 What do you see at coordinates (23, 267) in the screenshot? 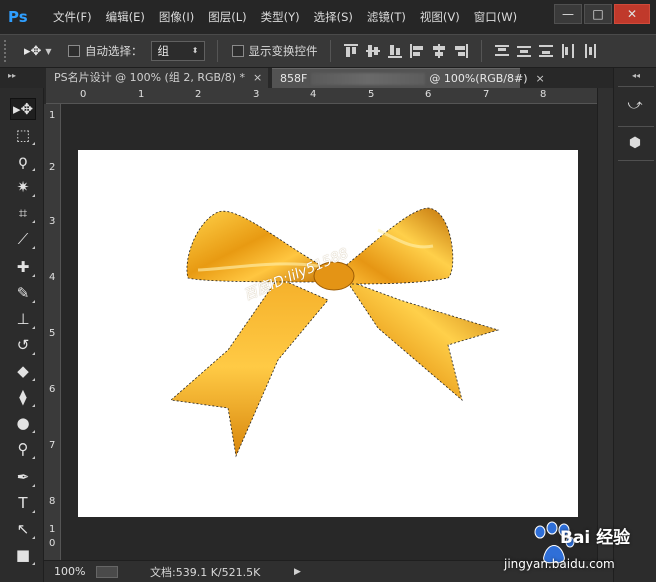
I see `healing-brush-tool: ✚` at bounding box center [23, 267].